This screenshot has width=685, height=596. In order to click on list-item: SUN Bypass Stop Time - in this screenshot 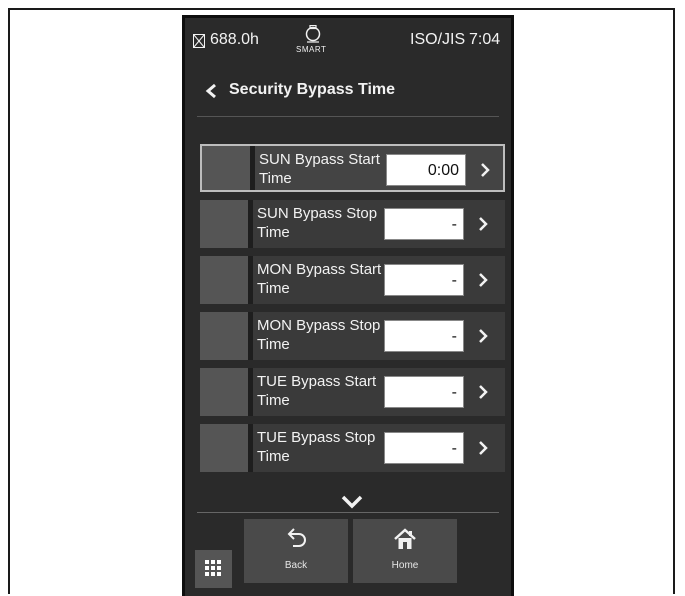, I will do `click(352, 224)`.